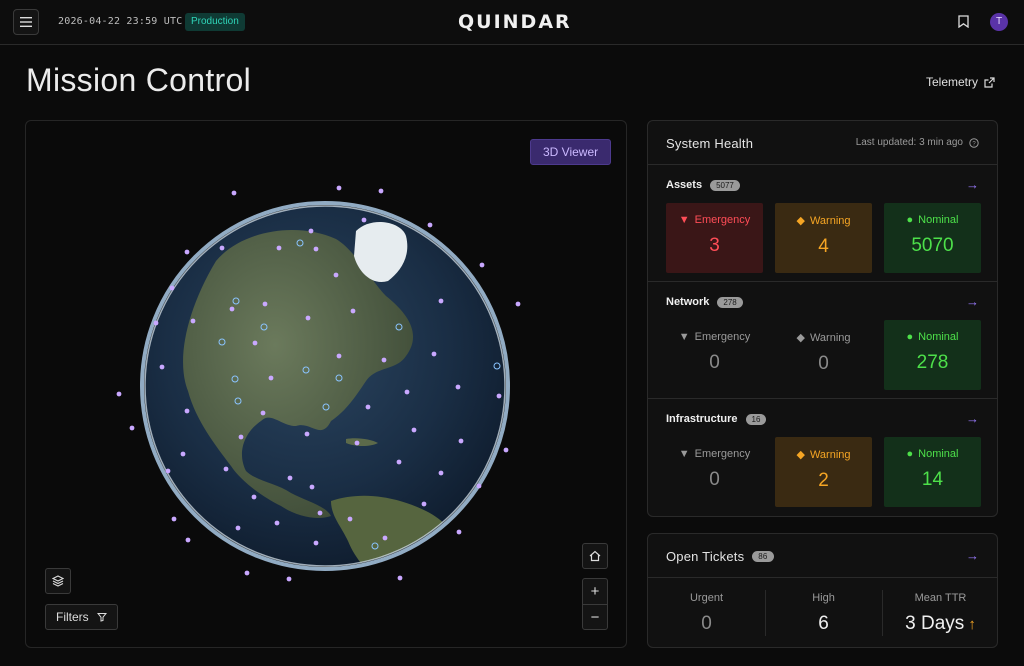 This screenshot has width=1024, height=666. I want to click on bookmark-button, so click(963, 24).